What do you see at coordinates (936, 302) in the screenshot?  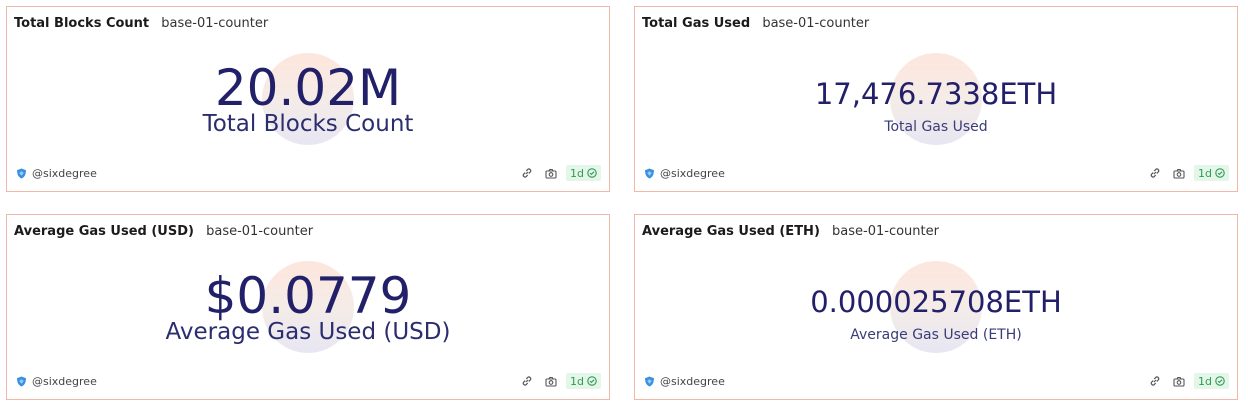 I see `counter-value: 0.000025708ETH` at bounding box center [936, 302].